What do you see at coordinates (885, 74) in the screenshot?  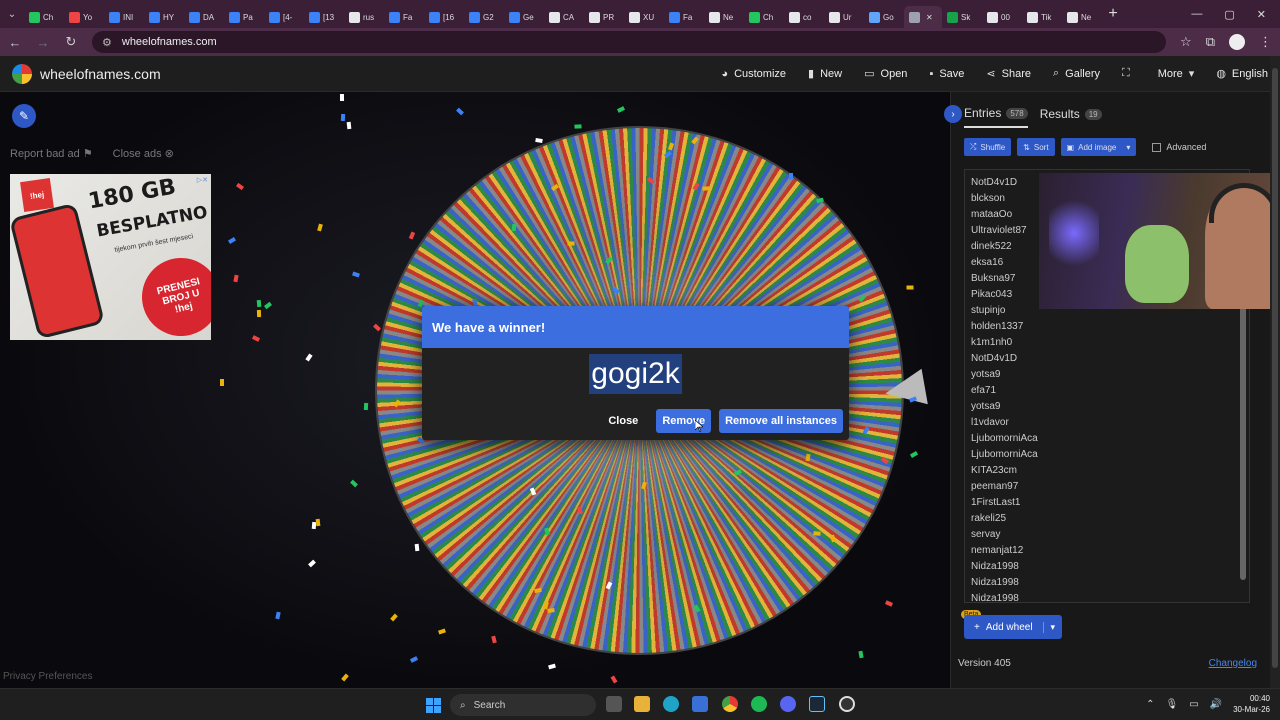 I see `menu-open: ▭ Open` at bounding box center [885, 74].